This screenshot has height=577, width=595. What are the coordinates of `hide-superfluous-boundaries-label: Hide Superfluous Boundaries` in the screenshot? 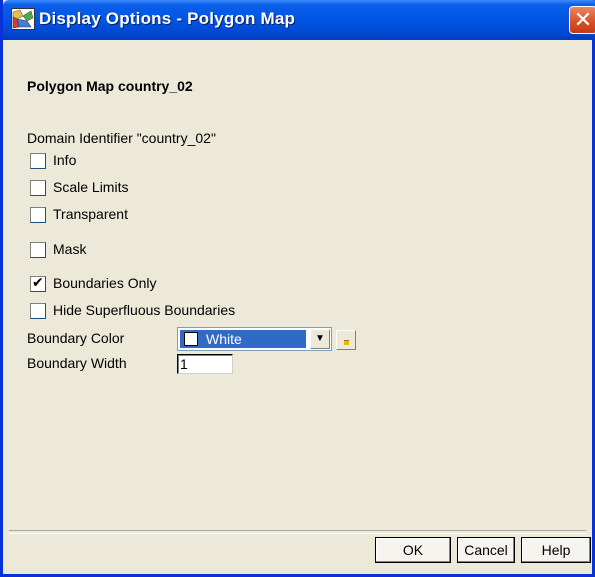 It's located at (144, 310).